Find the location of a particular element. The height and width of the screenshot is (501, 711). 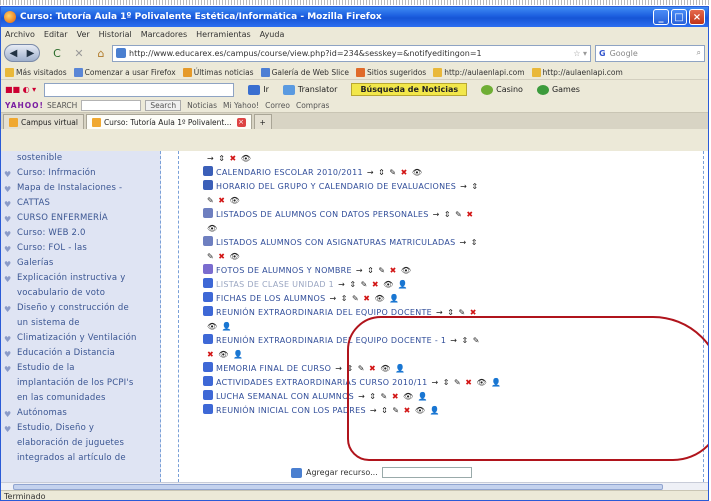

bookmark-item: Sitios sugeridos is located at coordinates (391, 72).